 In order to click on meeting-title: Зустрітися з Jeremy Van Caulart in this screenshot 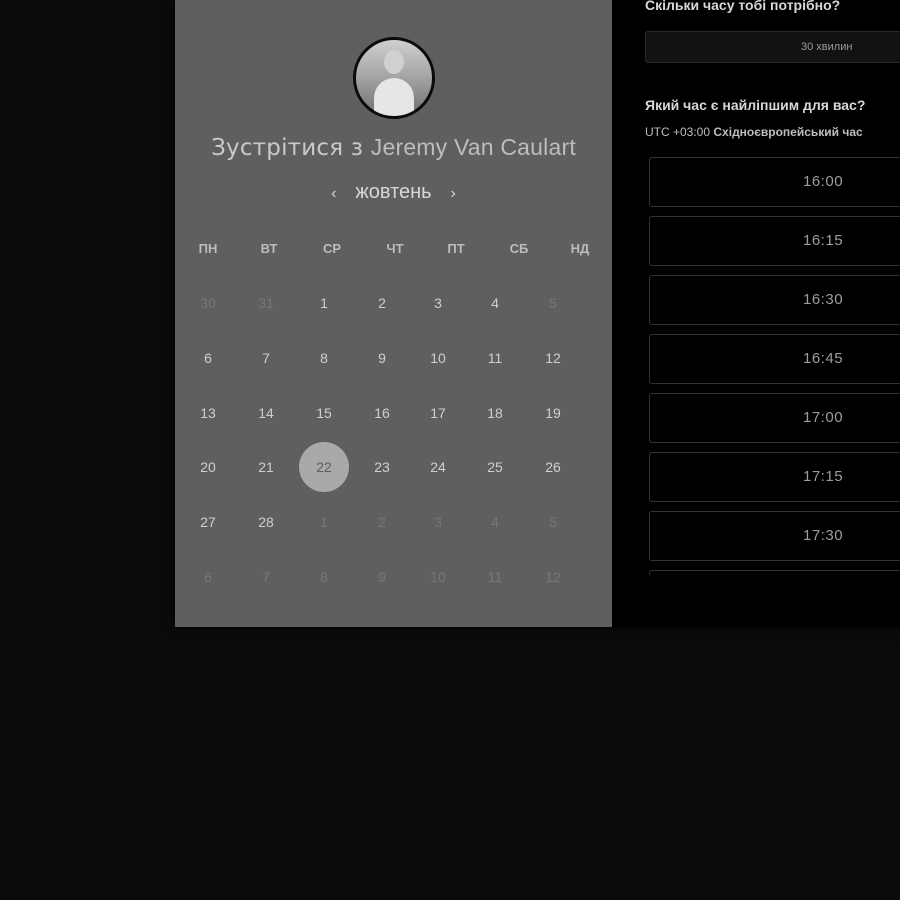, I will do `click(393, 147)`.